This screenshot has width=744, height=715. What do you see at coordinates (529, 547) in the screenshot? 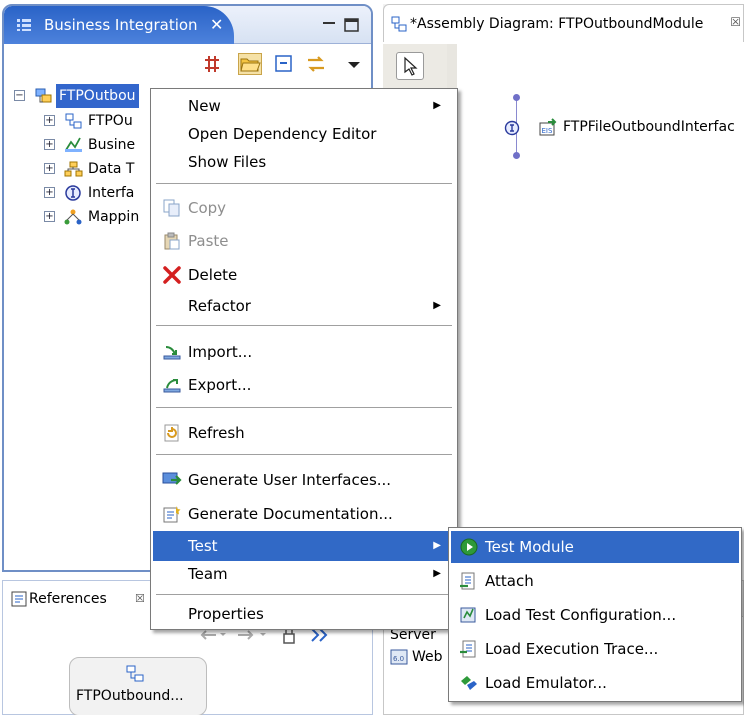
I see `menu-item-label: Test Module` at bounding box center [529, 547].